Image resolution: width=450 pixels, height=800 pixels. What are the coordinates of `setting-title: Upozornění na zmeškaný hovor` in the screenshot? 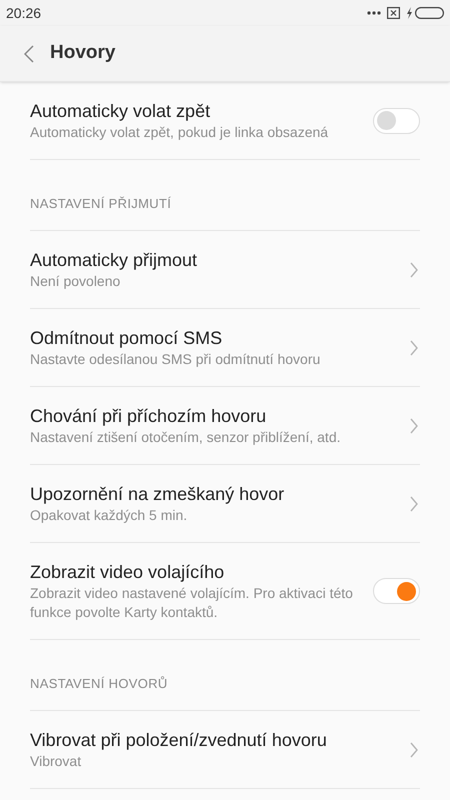 It's located at (158, 494).